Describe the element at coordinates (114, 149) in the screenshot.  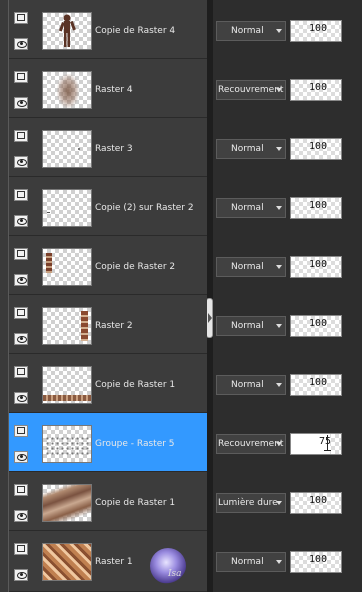
I see `layer-name: Raster 3` at that location.